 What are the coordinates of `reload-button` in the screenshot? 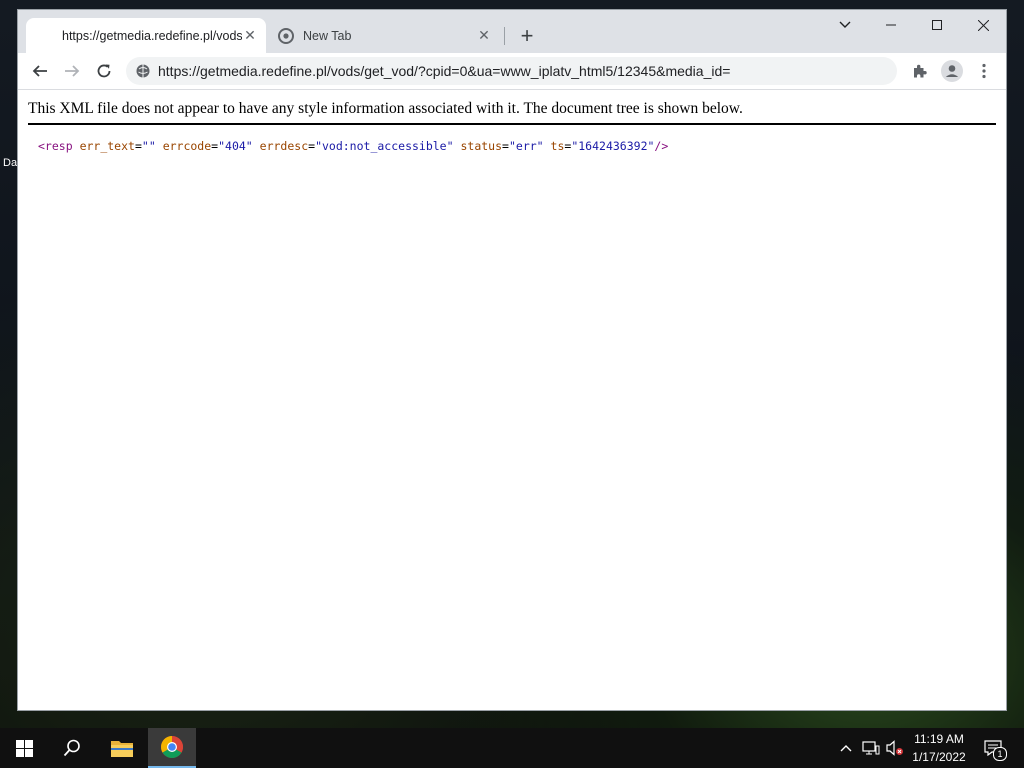 It's located at (104, 71).